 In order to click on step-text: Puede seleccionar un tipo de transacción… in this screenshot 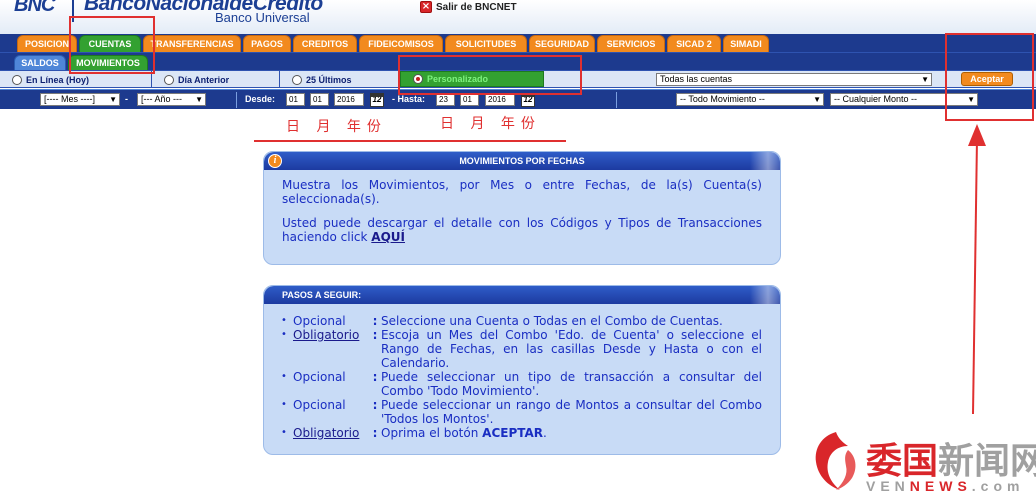, I will do `click(571, 384)`.